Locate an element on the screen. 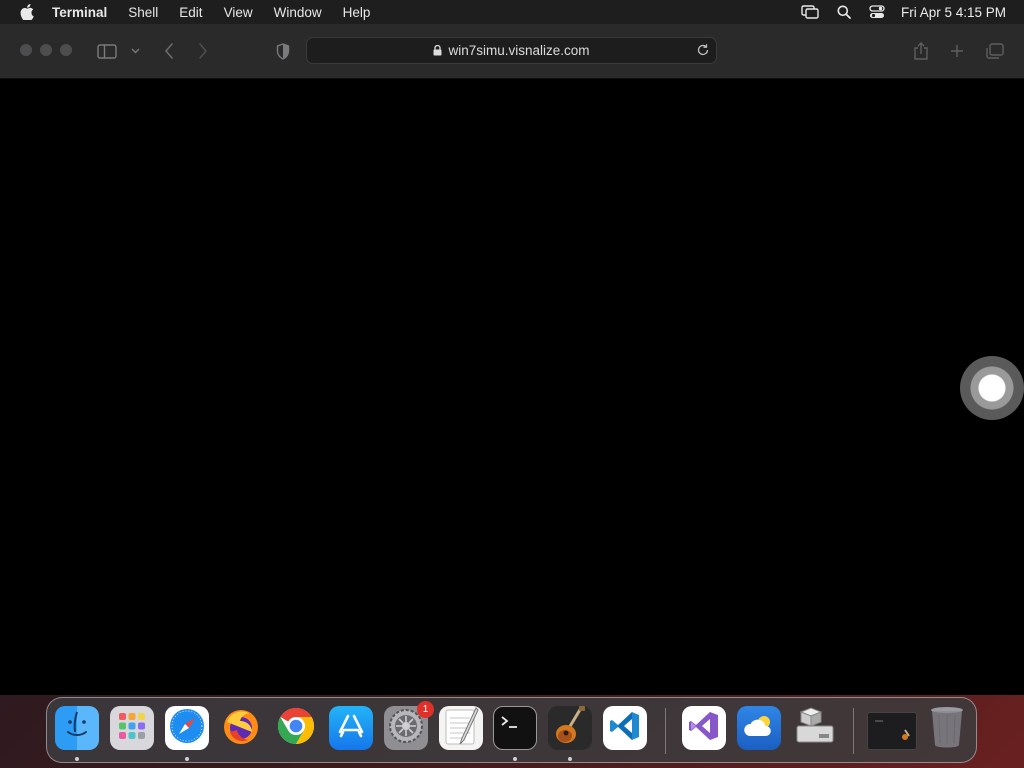 The width and height of the screenshot is (1024, 768). menu-view: View is located at coordinates (238, 12).